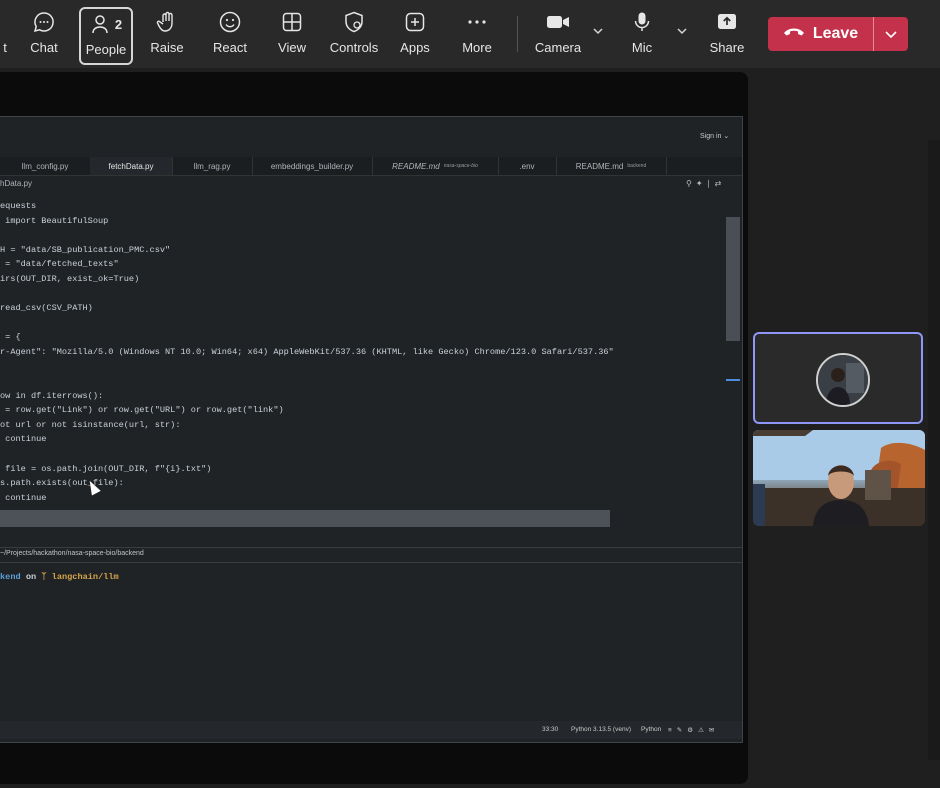 This screenshot has height=788, width=940. What do you see at coordinates (167, 22) in the screenshot?
I see `hand-icon` at bounding box center [167, 22].